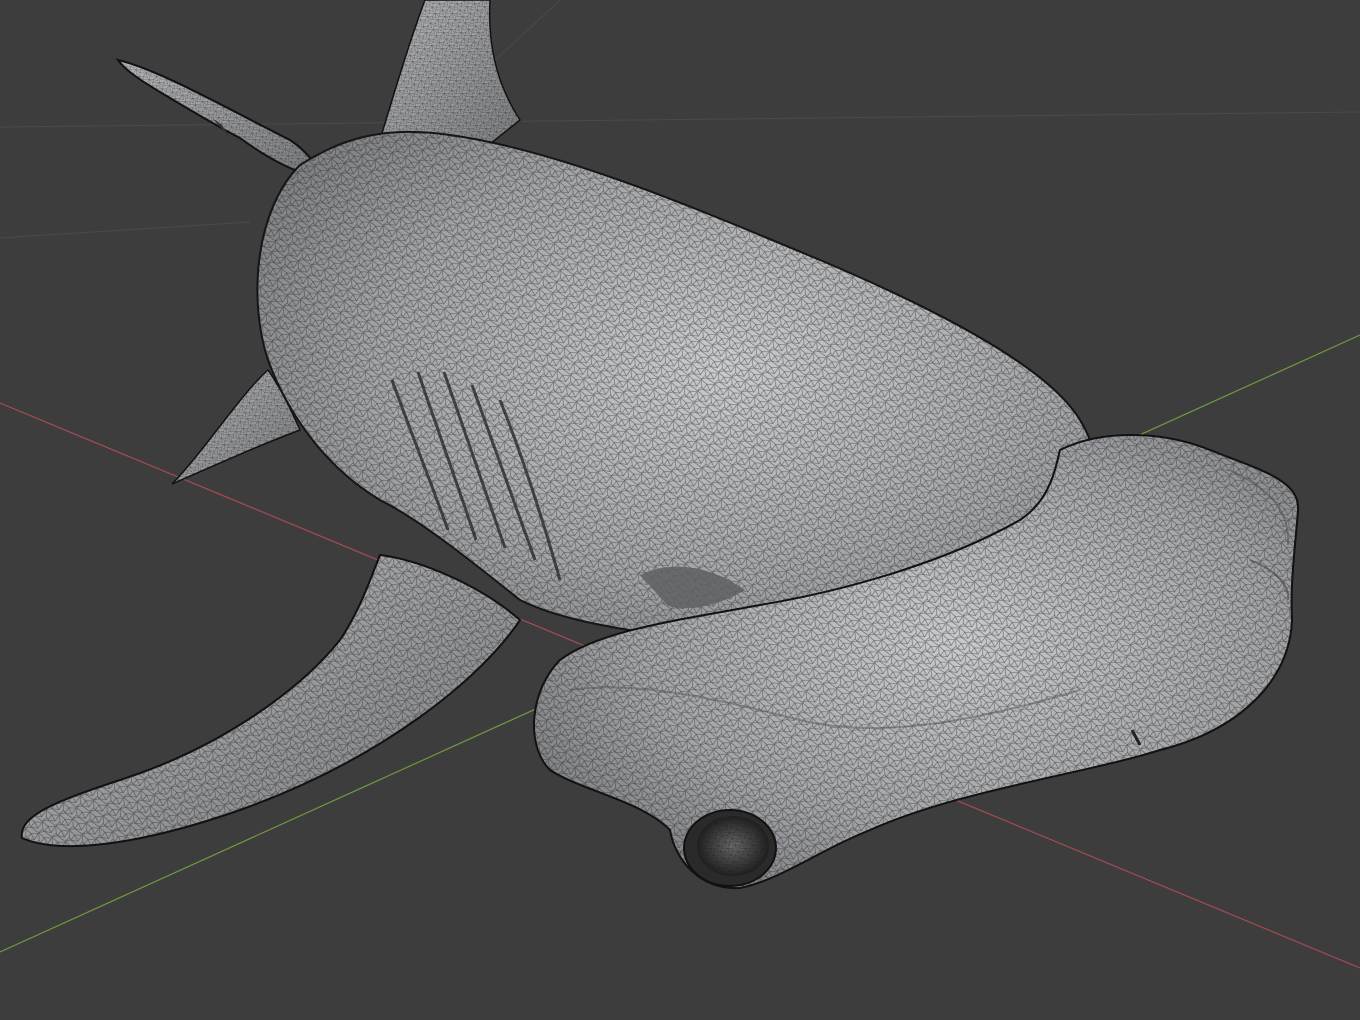 This screenshot has width=1360, height=1020. I want to click on tail-fin, so click(219, 119).